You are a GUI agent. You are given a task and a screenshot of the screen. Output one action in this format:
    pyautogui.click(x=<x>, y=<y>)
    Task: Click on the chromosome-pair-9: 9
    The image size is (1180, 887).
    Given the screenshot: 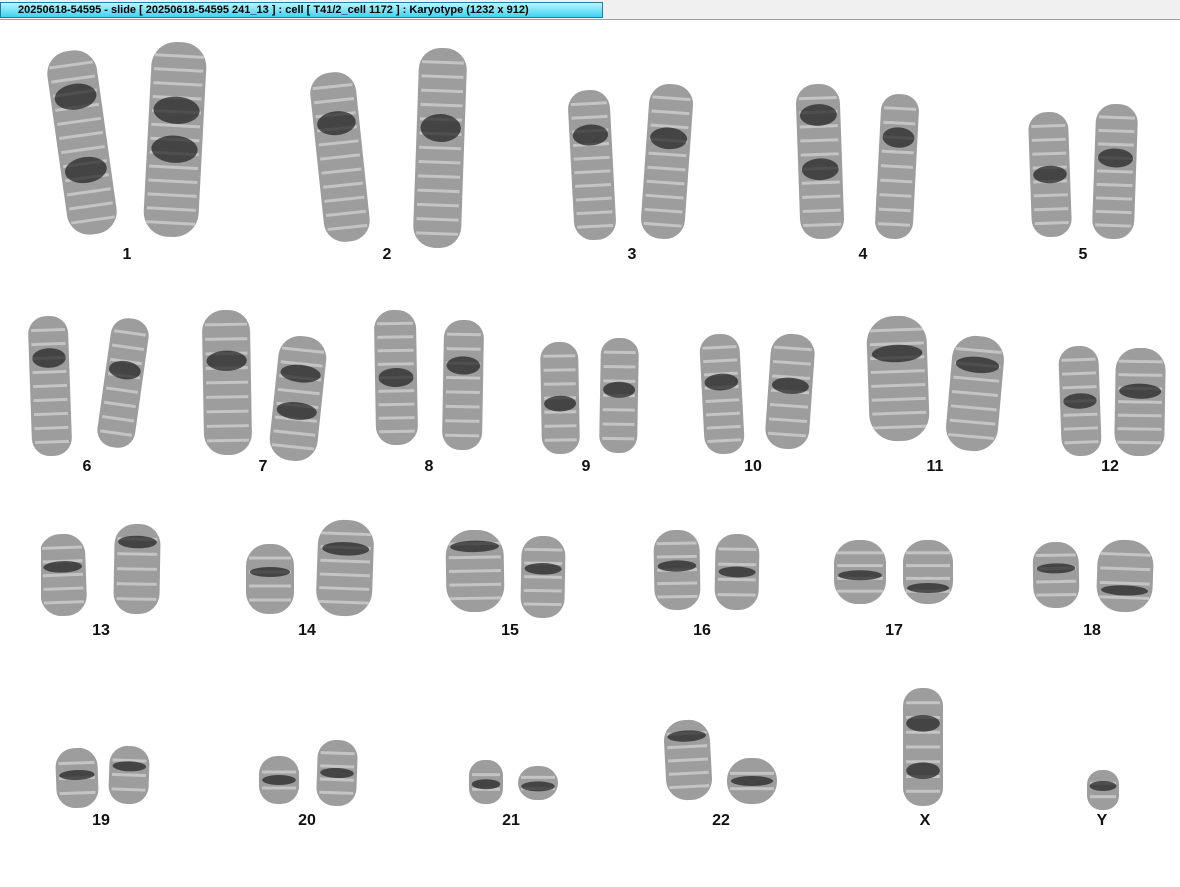 What is the action you would take?
    pyautogui.click(x=586, y=406)
    